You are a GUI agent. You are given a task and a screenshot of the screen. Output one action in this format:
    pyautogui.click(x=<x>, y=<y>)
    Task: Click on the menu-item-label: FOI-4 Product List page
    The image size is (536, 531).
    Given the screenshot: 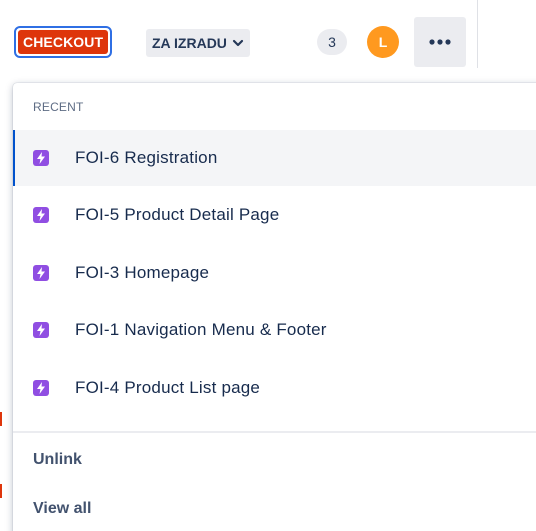 What is the action you would take?
    pyautogui.click(x=168, y=387)
    